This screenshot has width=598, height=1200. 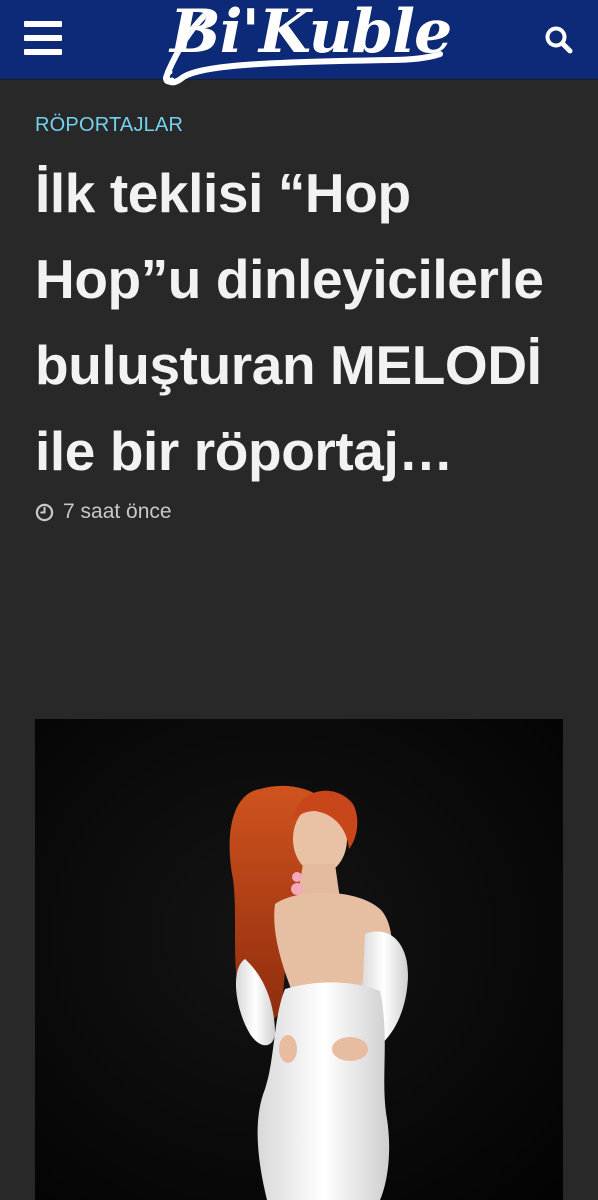 I want to click on search-icon, so click(x=559, y=40).